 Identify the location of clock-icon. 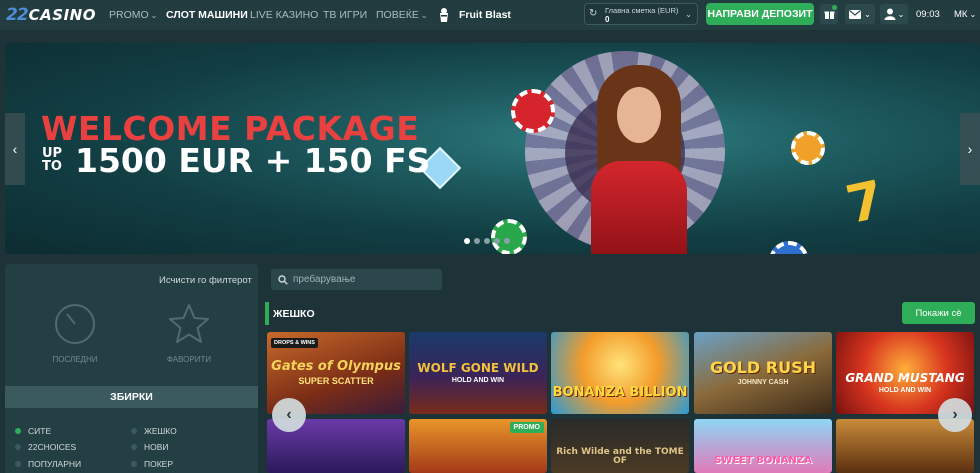
(75, 324).